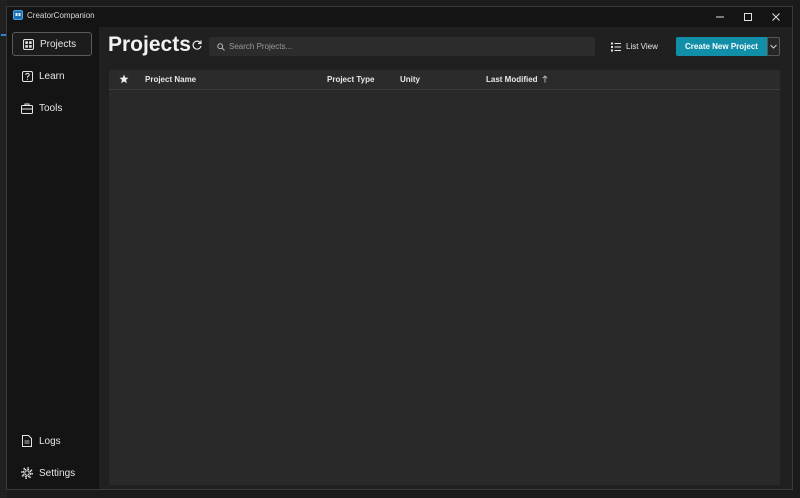  What do you see at coordinates (721, 46) in the screenshot?
I see `create-new-project-button: Create New Project` at bounding box center [721, 46].